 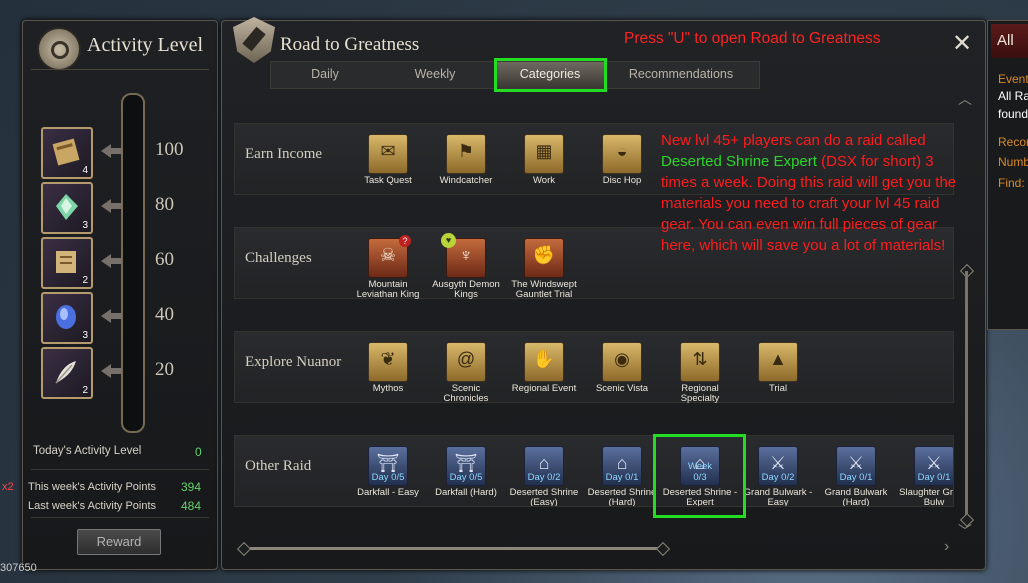 I want to click on multiplier-text: x2, so click(x=8, y=487).